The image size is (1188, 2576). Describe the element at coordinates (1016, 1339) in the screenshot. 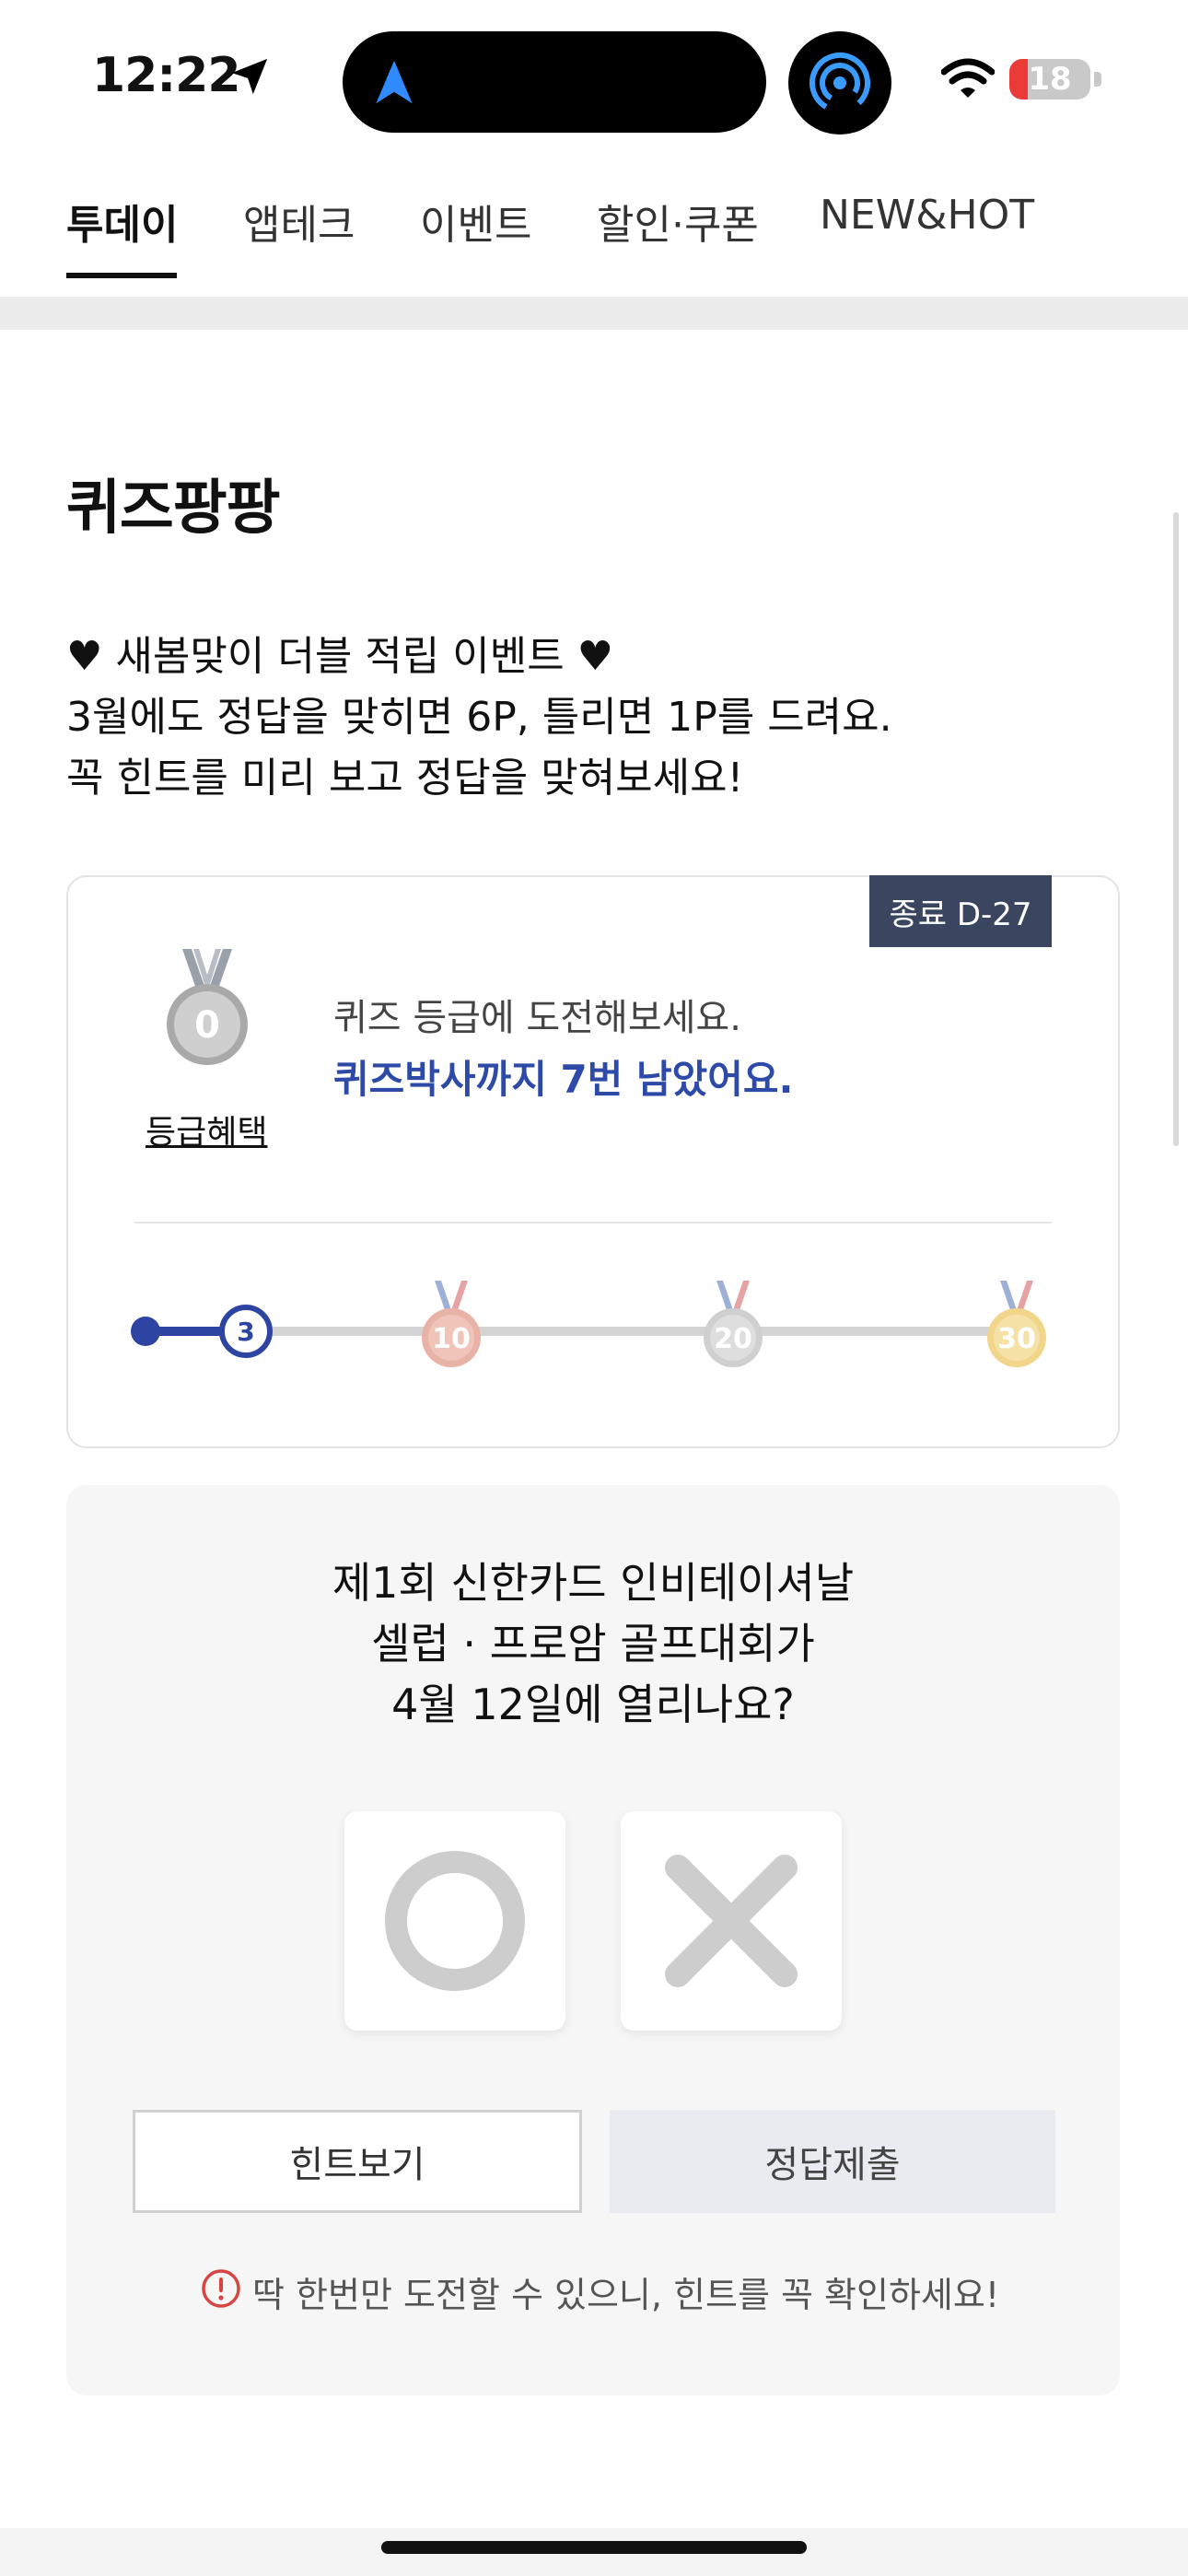

I see `milestone-label: 30` at that location.